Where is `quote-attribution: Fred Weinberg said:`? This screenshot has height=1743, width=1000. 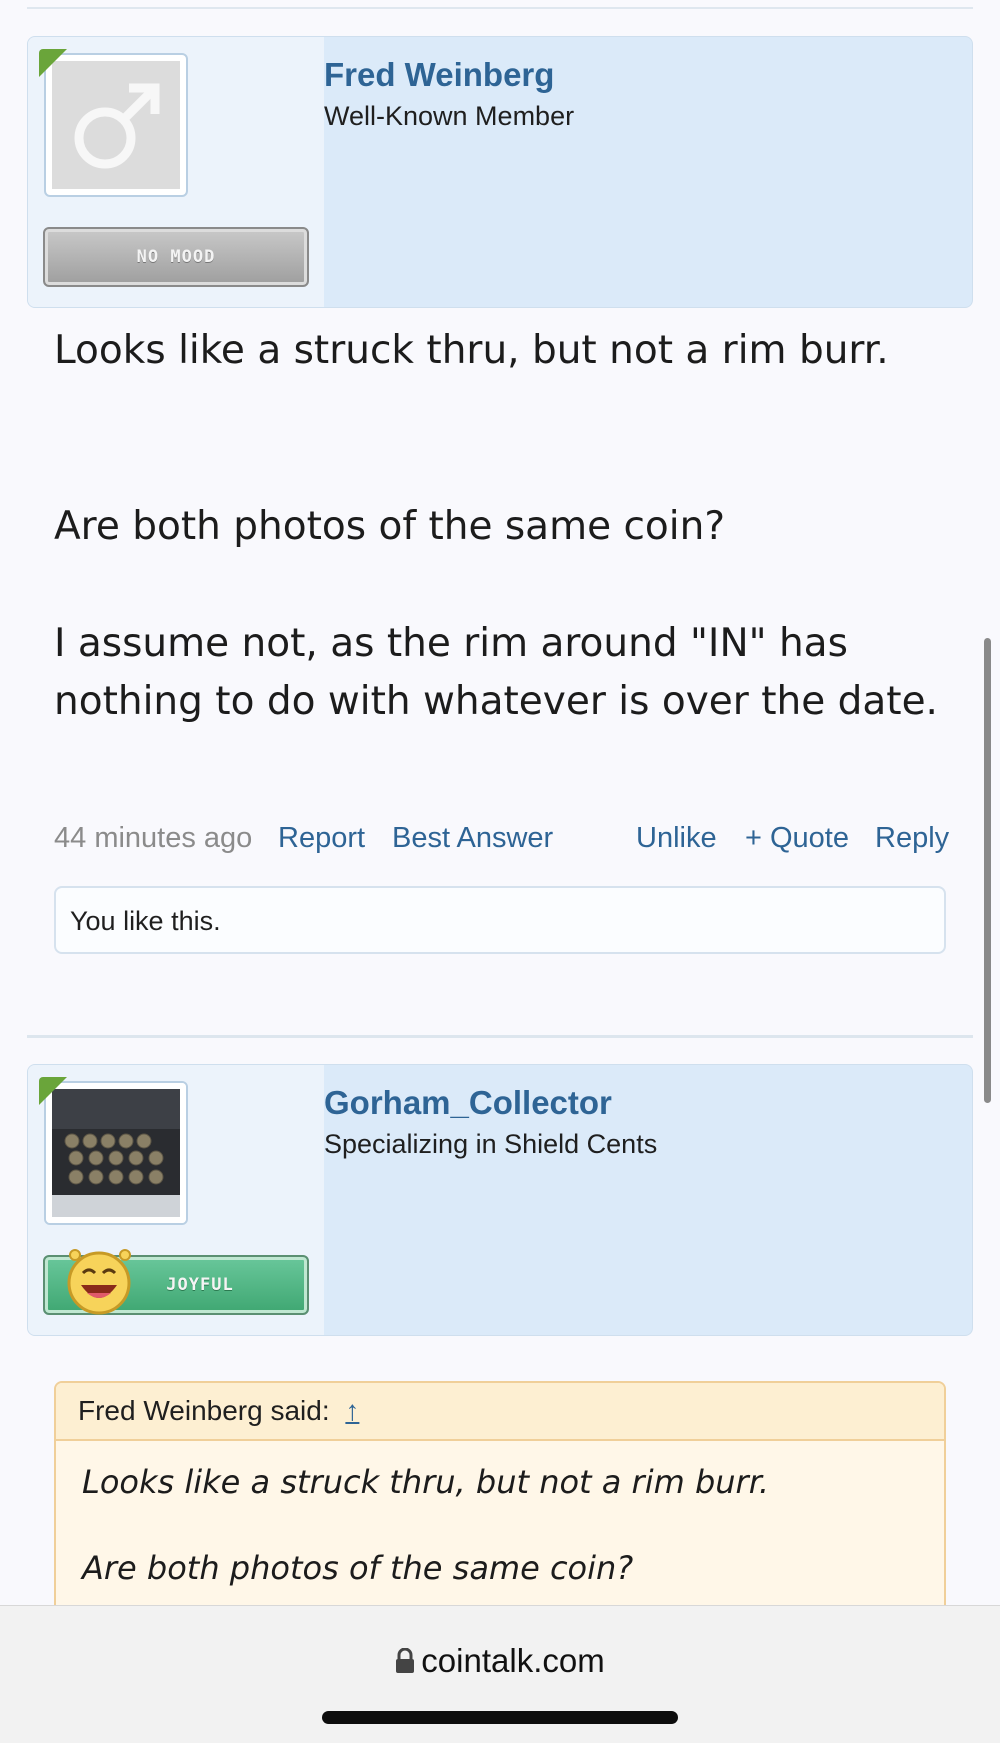 quote-attribution: Fred Weinberg said: is located at coordinates (204, 1410).